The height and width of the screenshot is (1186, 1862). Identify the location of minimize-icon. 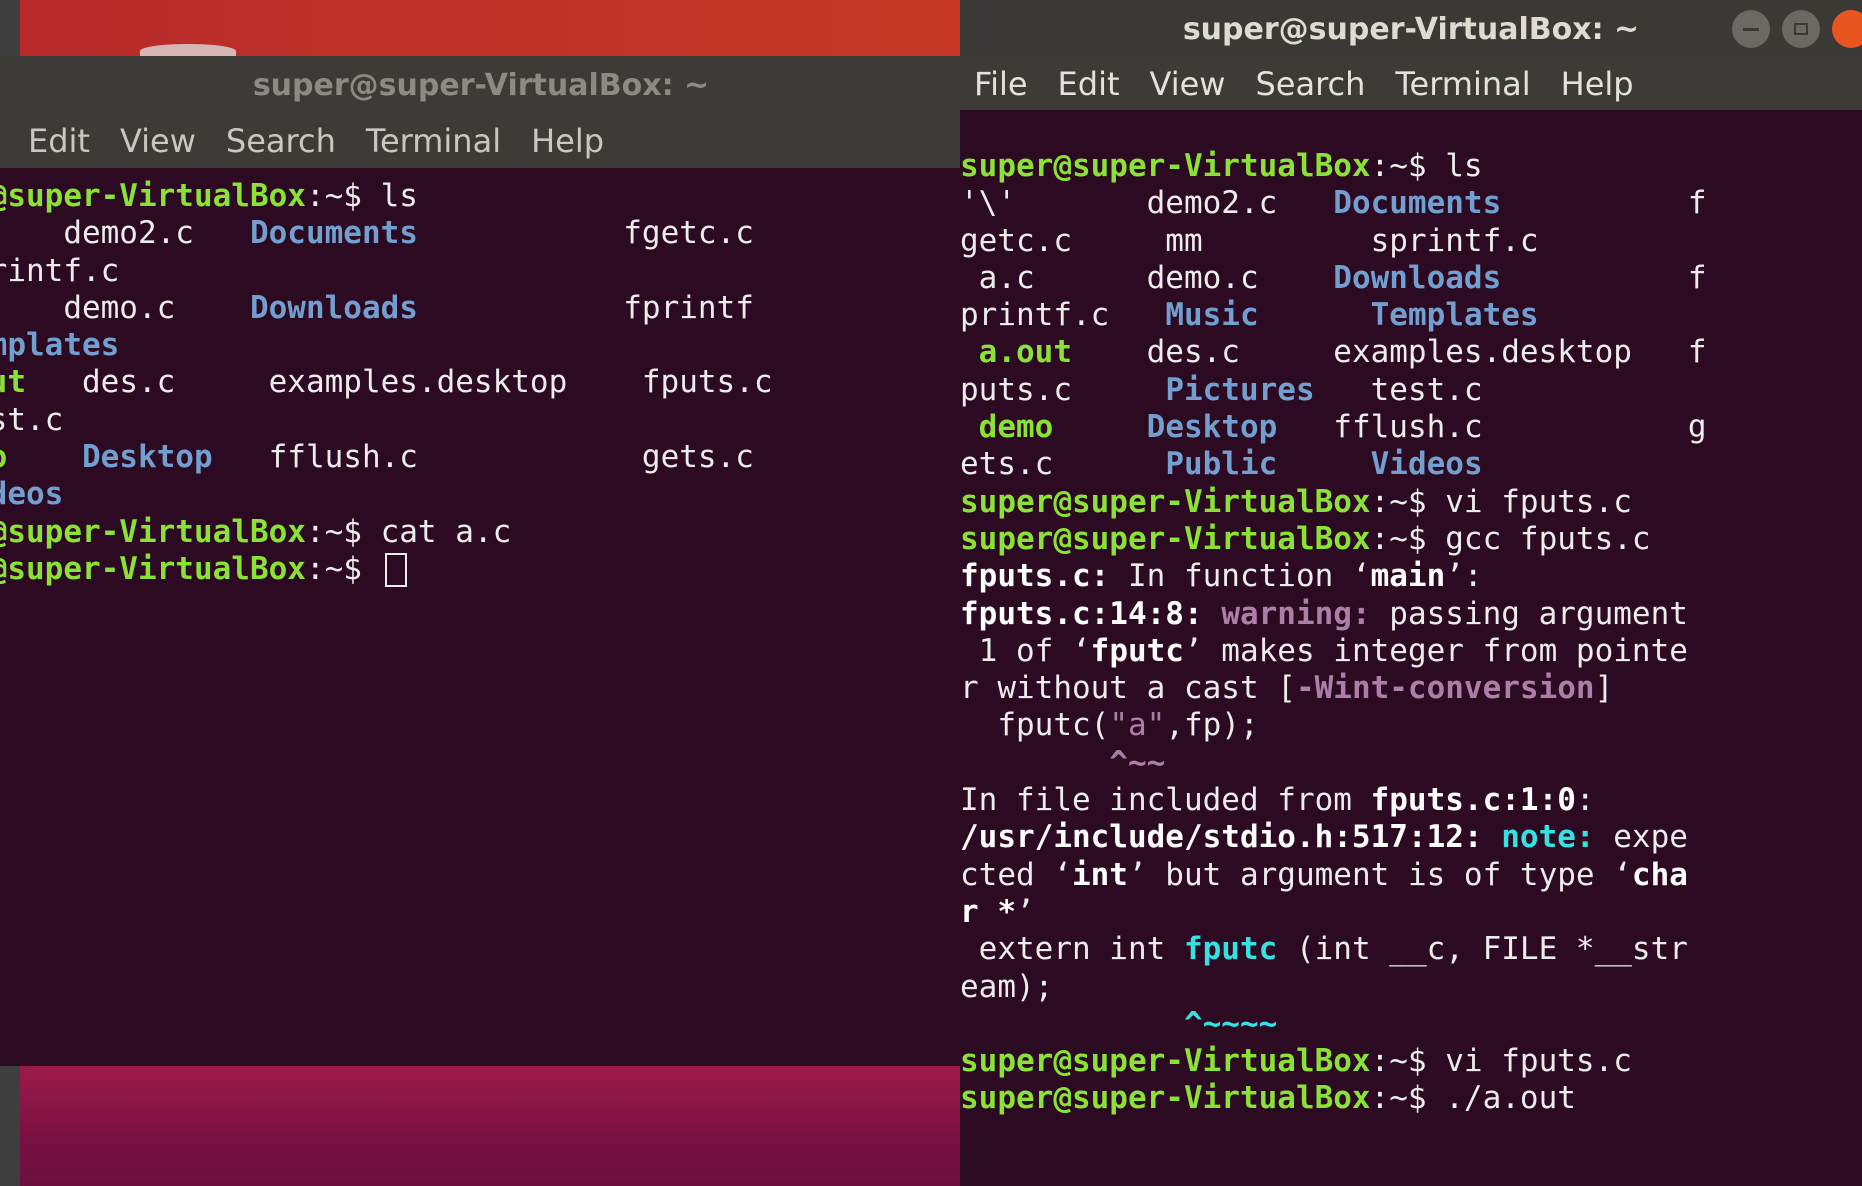
(1751, 29).